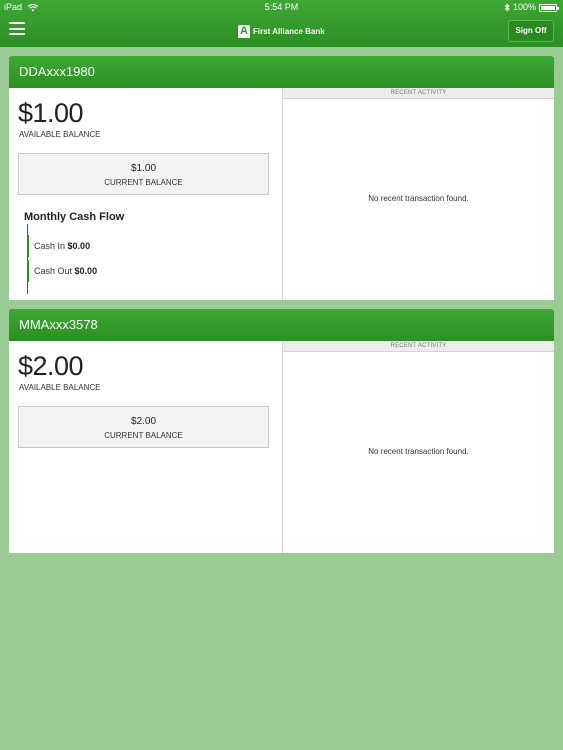  What do you see at coordinates (524, 7) in the screenshot?
I see `battery-percent: 100%` at bounding box center [524, 7].